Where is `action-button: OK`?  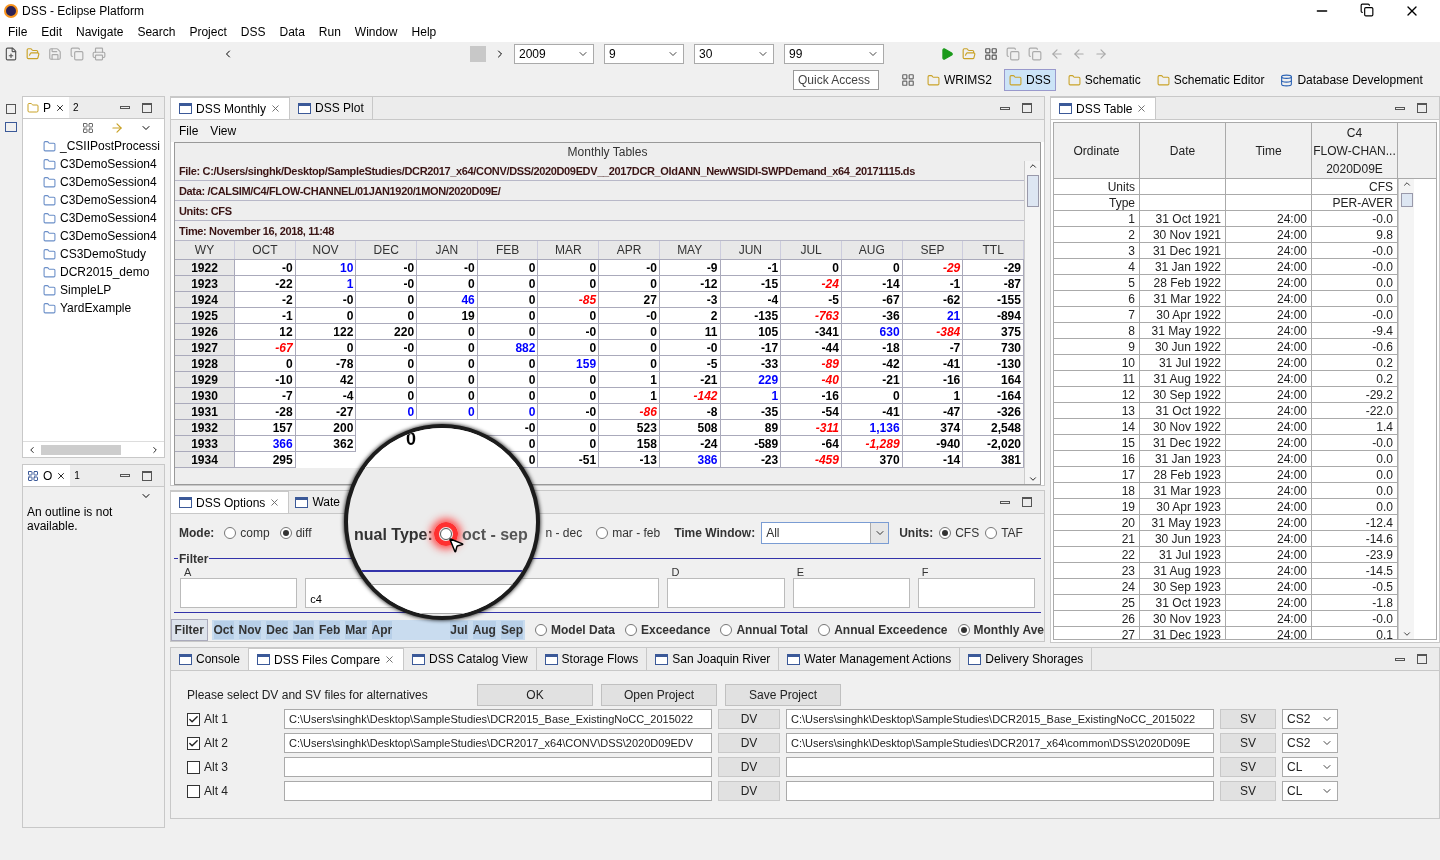
action-button: OK is located at coordinates (535, 695).